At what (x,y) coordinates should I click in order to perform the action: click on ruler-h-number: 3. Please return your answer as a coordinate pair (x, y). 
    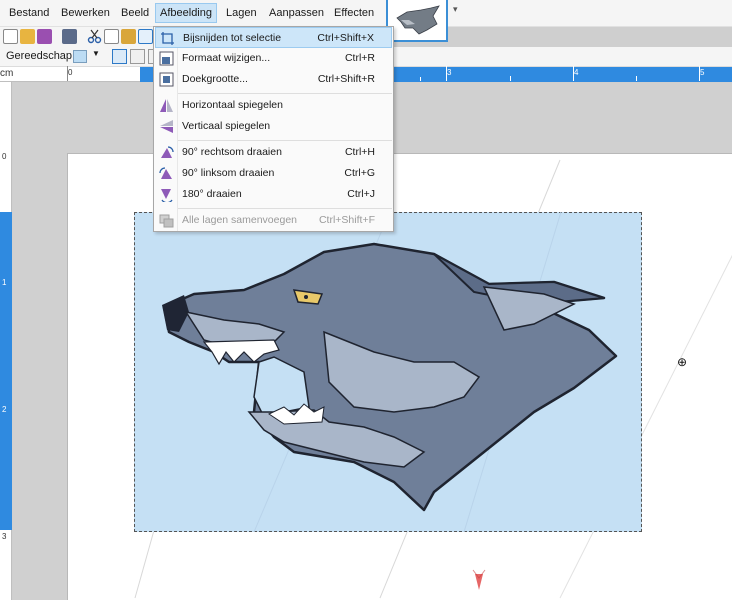
    Looking at the image, I should click on (449, 72).